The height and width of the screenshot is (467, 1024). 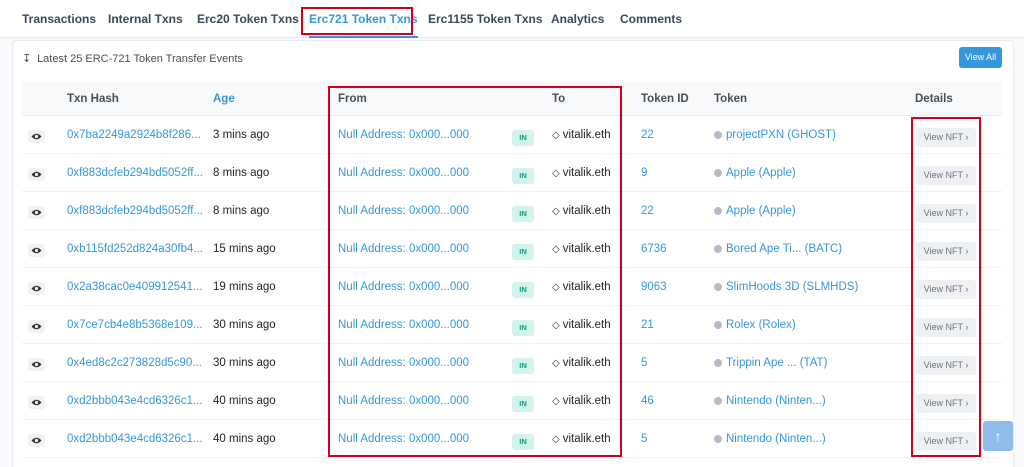 What do you see at coordinates (59, 19) in the screenshot?
I see `tab-transactions: Transactions` at bounding box center [59, 19].